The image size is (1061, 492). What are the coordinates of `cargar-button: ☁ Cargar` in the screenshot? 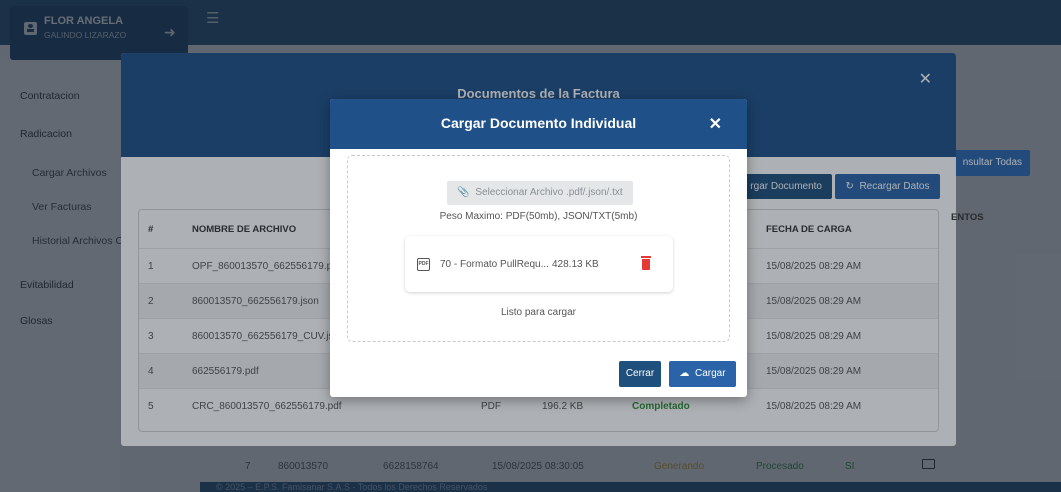 It's located at (702, 374).